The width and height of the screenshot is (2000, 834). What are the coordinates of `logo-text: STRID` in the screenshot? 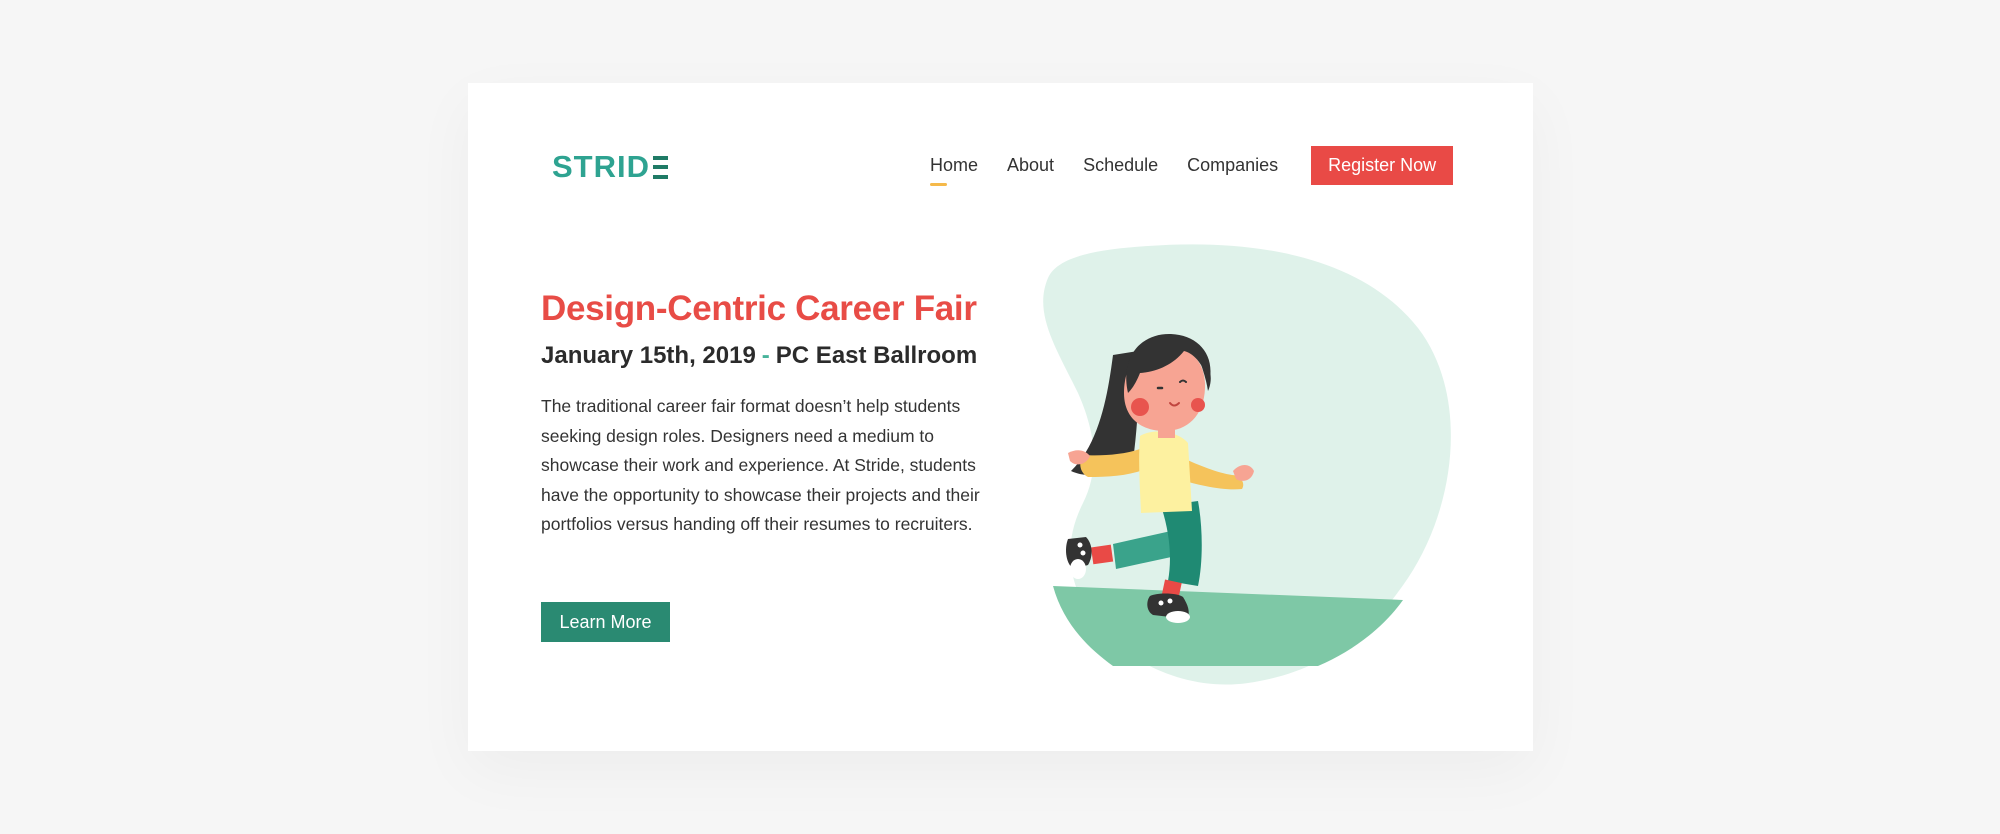 It's located at (601, 166).